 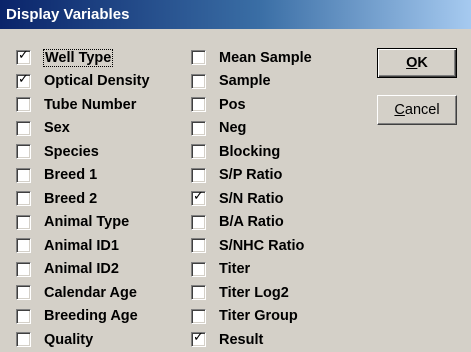 What do you see at coordinates (91, 316) in the screenshot?
I see `checkbox-label: Breeding Age` at bounding box center [91, 316].